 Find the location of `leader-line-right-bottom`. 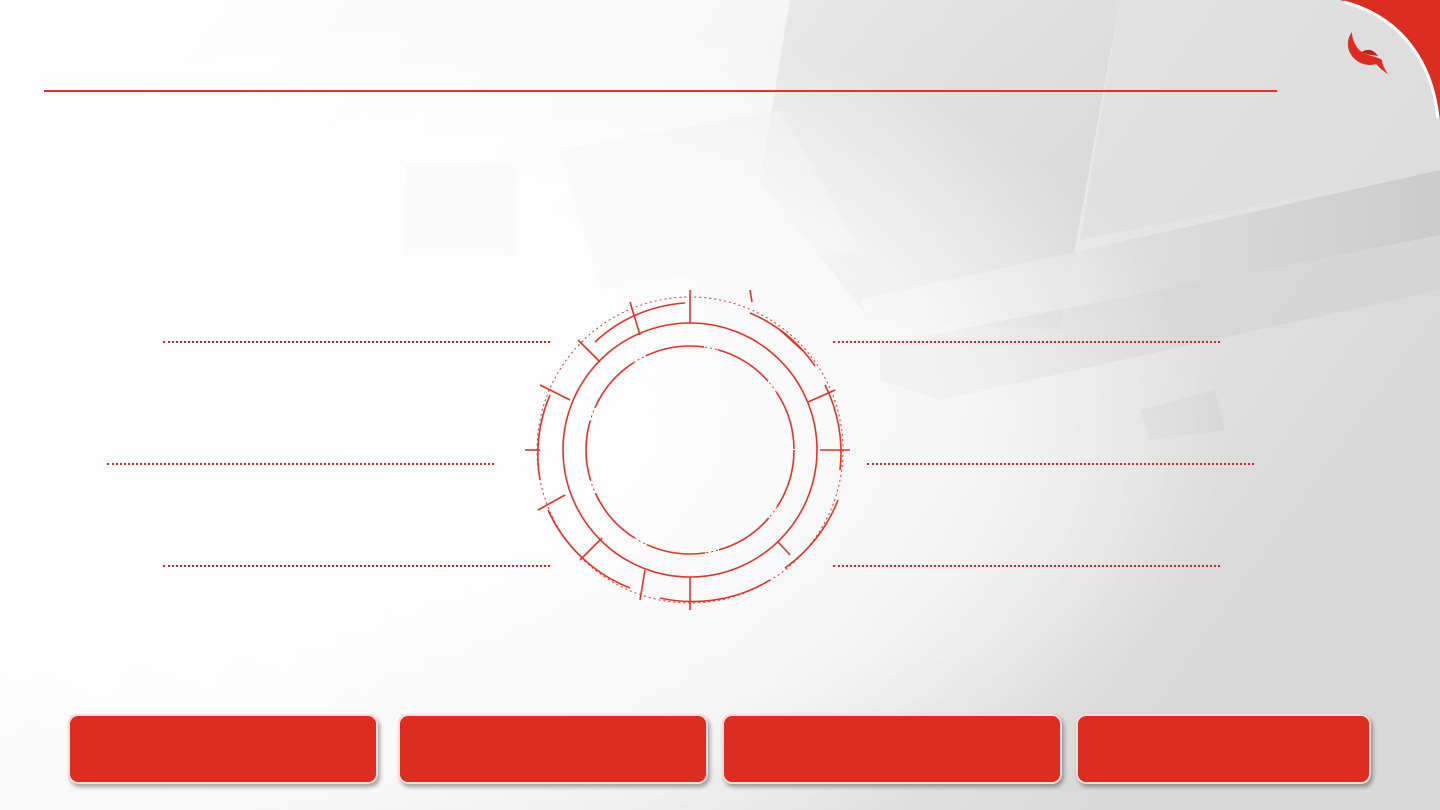

leader-line-right-bottom is located at coordinates (1026, 566).